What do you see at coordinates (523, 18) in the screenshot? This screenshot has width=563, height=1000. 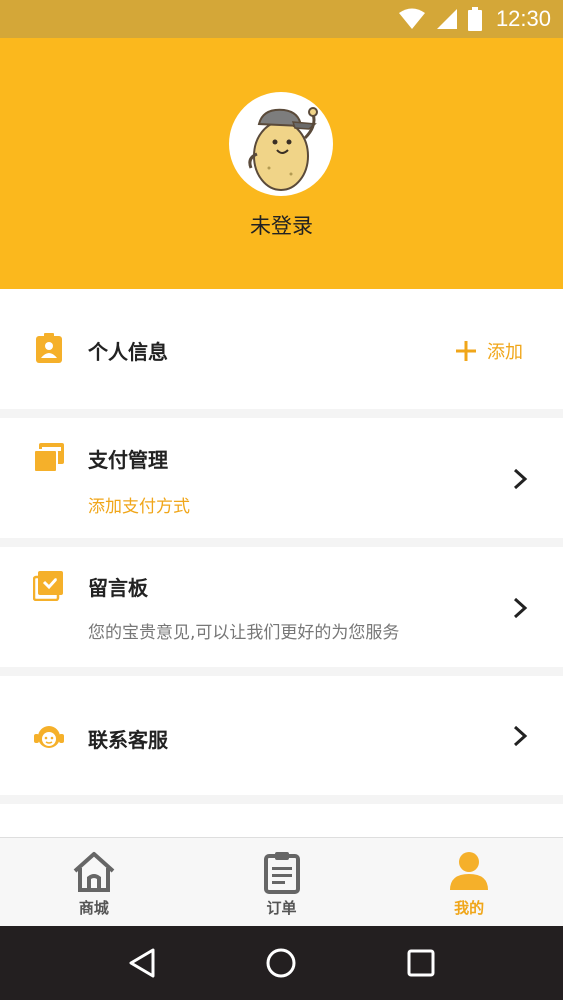 I see `status-time: 12:30` at bounding box center [523, 18].